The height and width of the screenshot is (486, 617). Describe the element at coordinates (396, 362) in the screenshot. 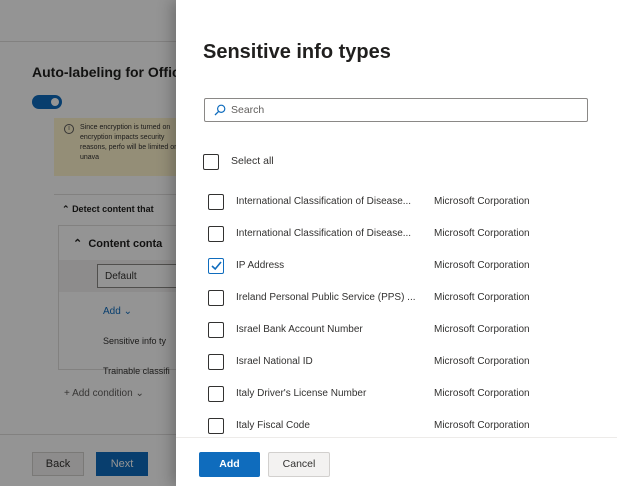

I see `list-item: Israel National ID Microsoft Corporation` at that location.